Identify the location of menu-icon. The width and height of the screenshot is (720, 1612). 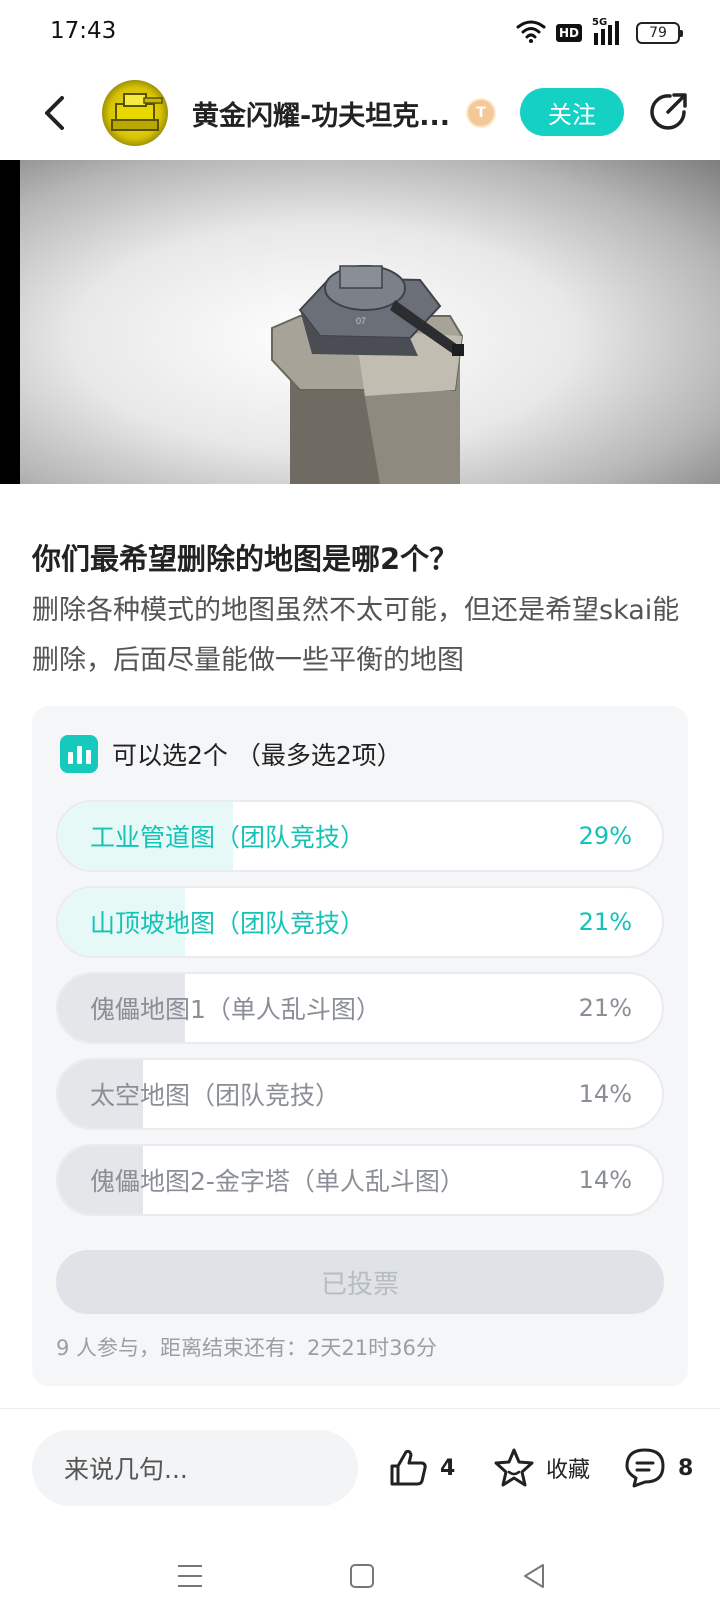
(190, 1576).